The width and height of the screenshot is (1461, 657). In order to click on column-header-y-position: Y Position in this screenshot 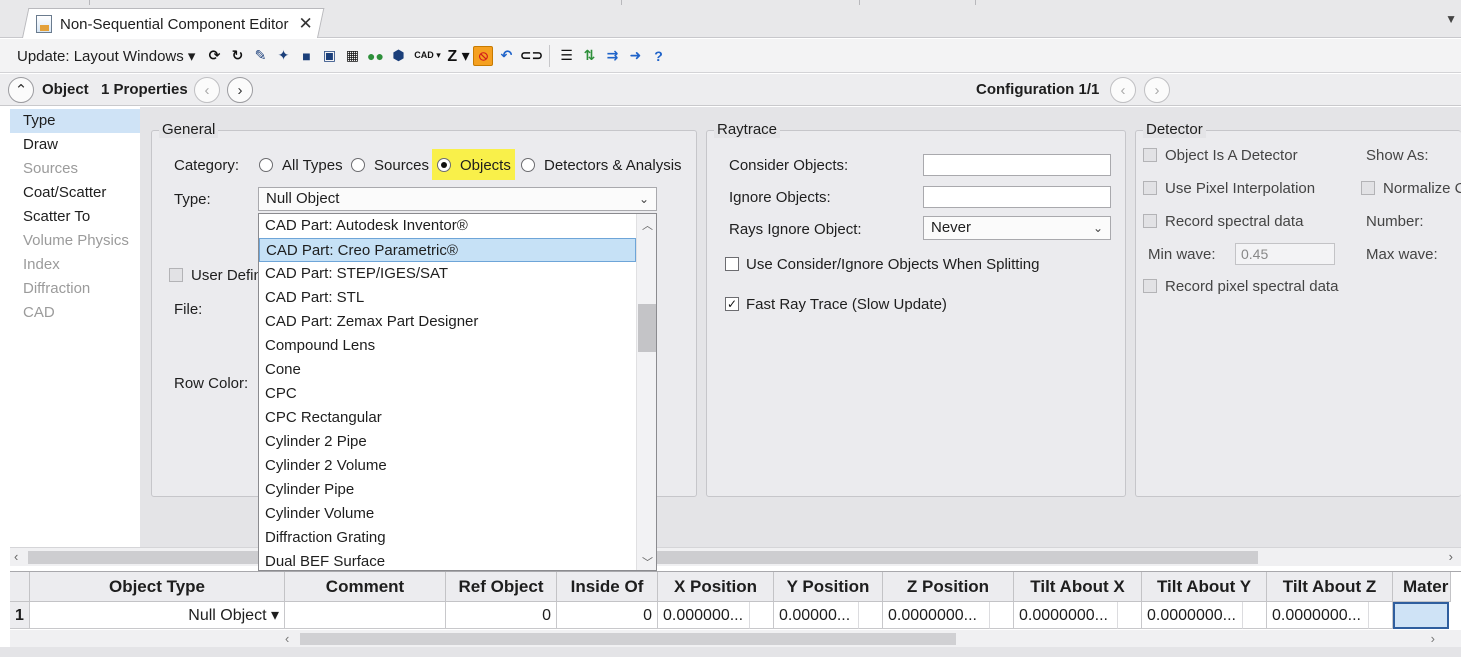, I will do `click(828, 587)`.